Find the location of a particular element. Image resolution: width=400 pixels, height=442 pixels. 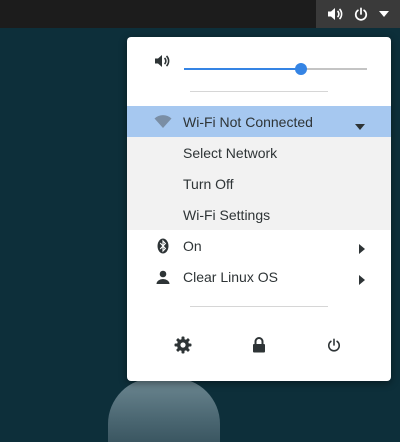

volume-slider-handle is located at coordinates (301, 69).